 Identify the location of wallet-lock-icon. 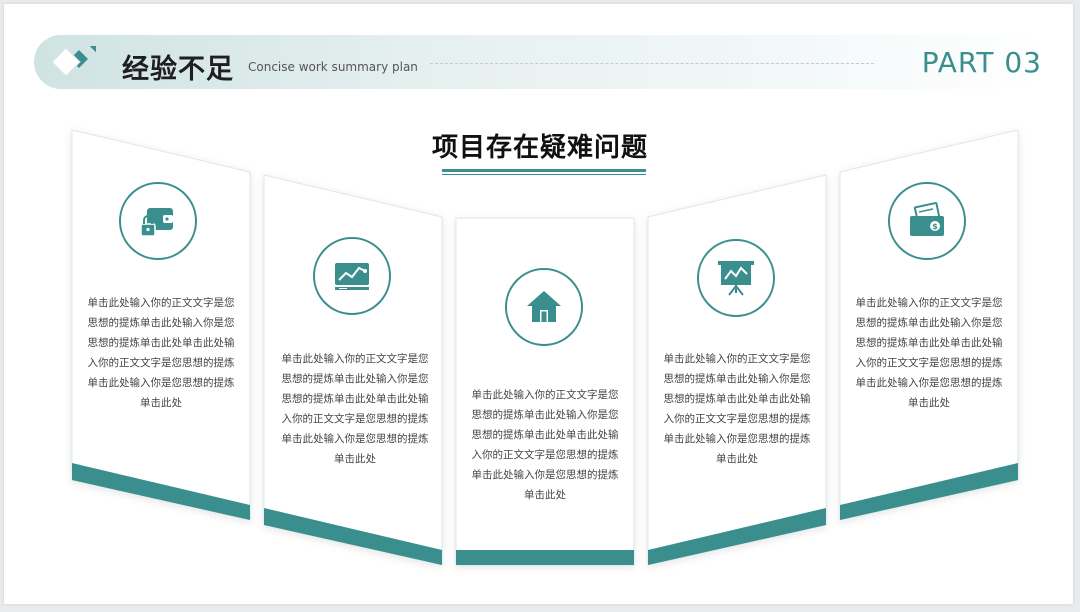
(156, 222).